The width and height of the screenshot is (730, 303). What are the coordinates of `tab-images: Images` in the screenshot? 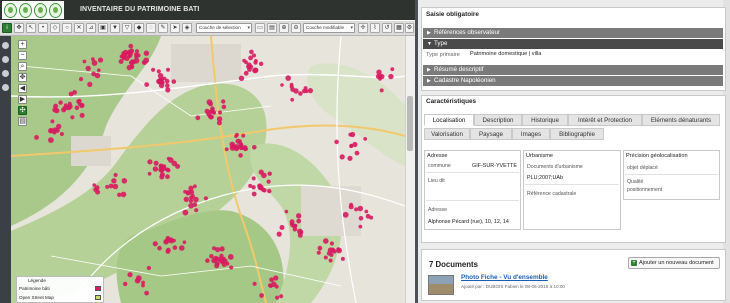 It's located at (531, 134).